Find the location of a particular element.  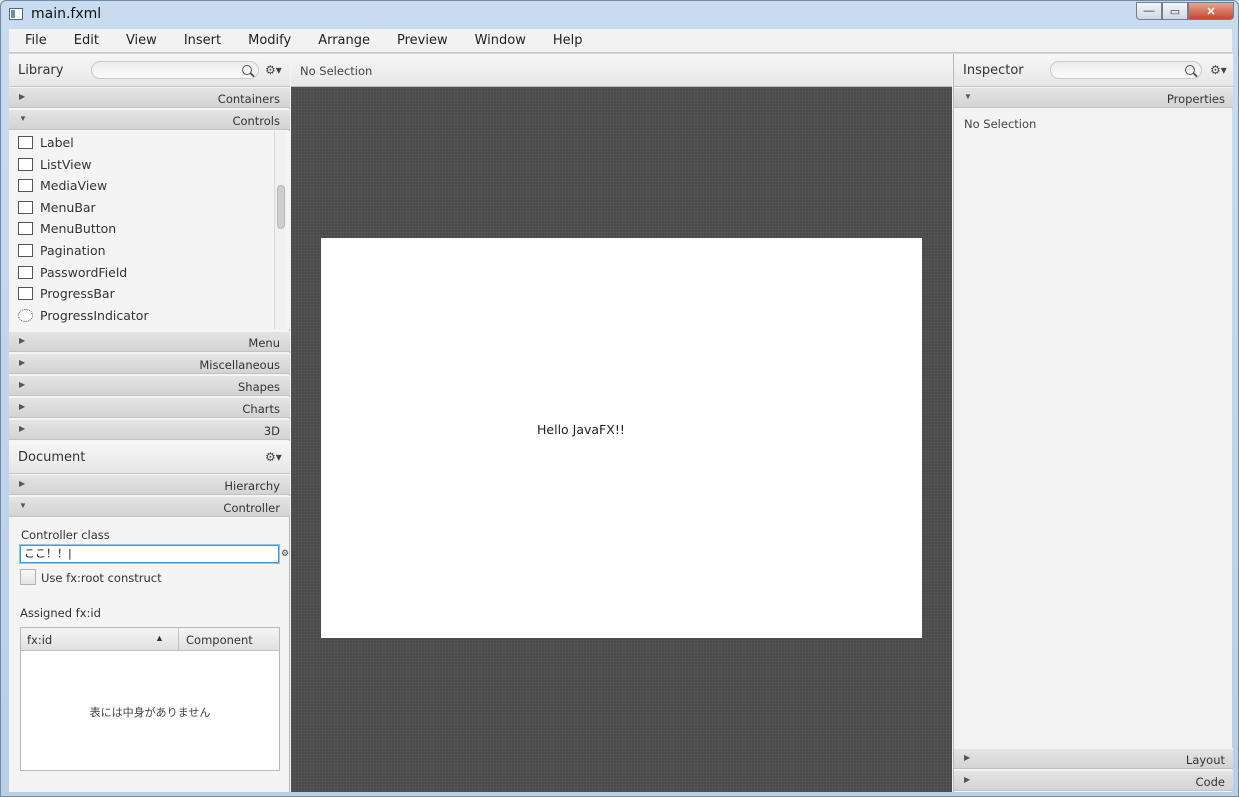

library-header: Library ⚙▾ is located at coordinates (149, 70).